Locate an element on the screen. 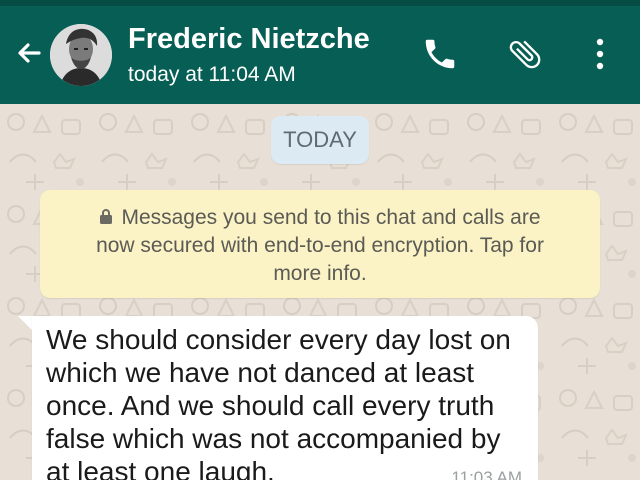 This screenshot has width=640, height=480. status-strip is located at coordinates (320, 3).